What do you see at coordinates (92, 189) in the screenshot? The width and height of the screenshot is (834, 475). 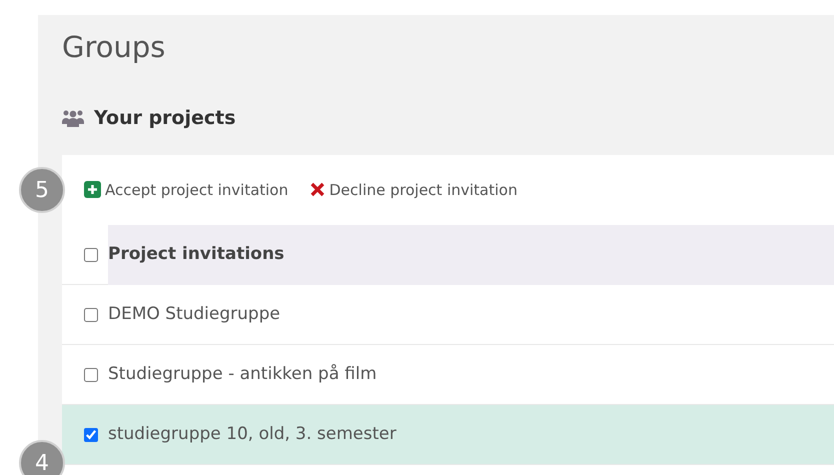 I see `plus-icon` at bounding box center [92, 189].